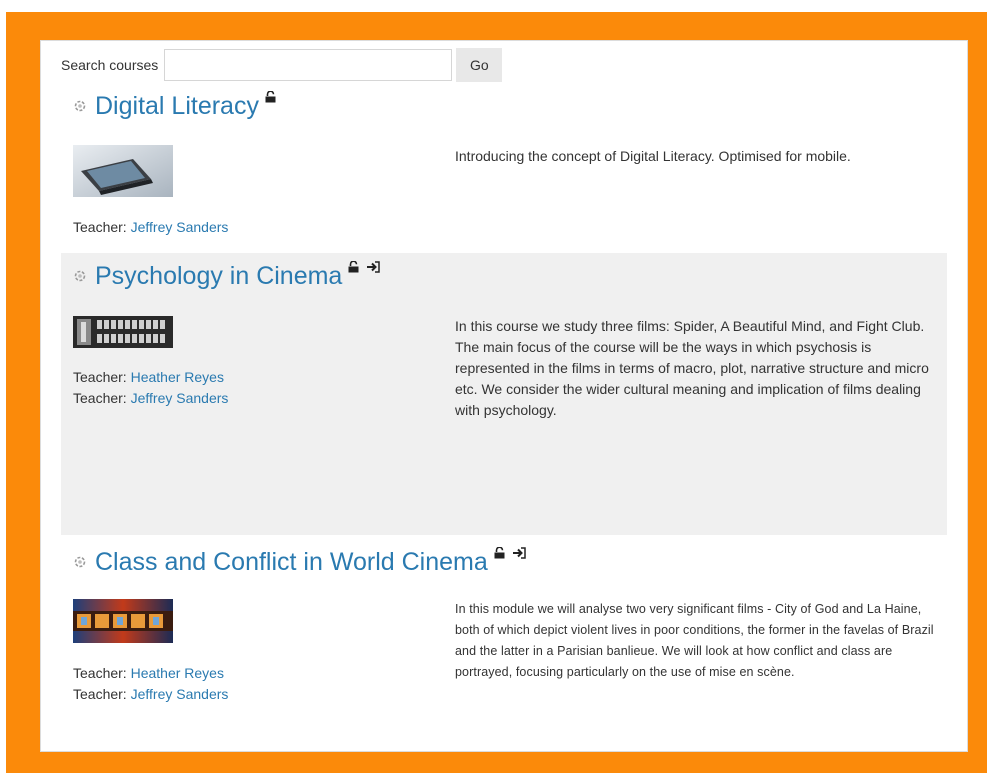 This screenshot has height=773, width=987. Describe the element at coordinates (110, 65) in the screenshot. I see `search-label: Search courses` at that location.